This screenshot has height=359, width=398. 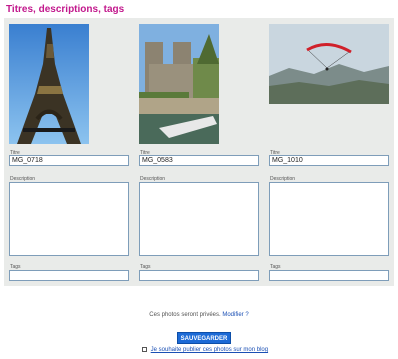 What do you see at coordinates (329, 160) in the screenshot?
I see `title-input-3: MG_1010` at bounding box center [329, 160].